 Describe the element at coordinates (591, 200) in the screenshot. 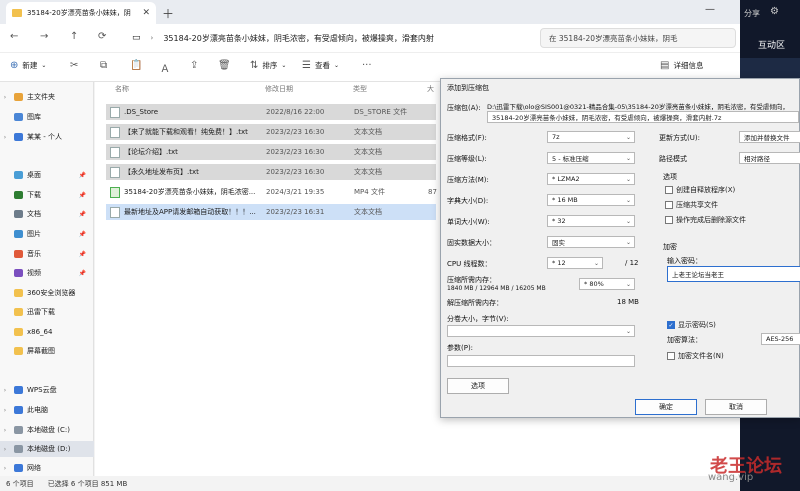

I see `dict-select: * 16 MB ⌄` at that location.